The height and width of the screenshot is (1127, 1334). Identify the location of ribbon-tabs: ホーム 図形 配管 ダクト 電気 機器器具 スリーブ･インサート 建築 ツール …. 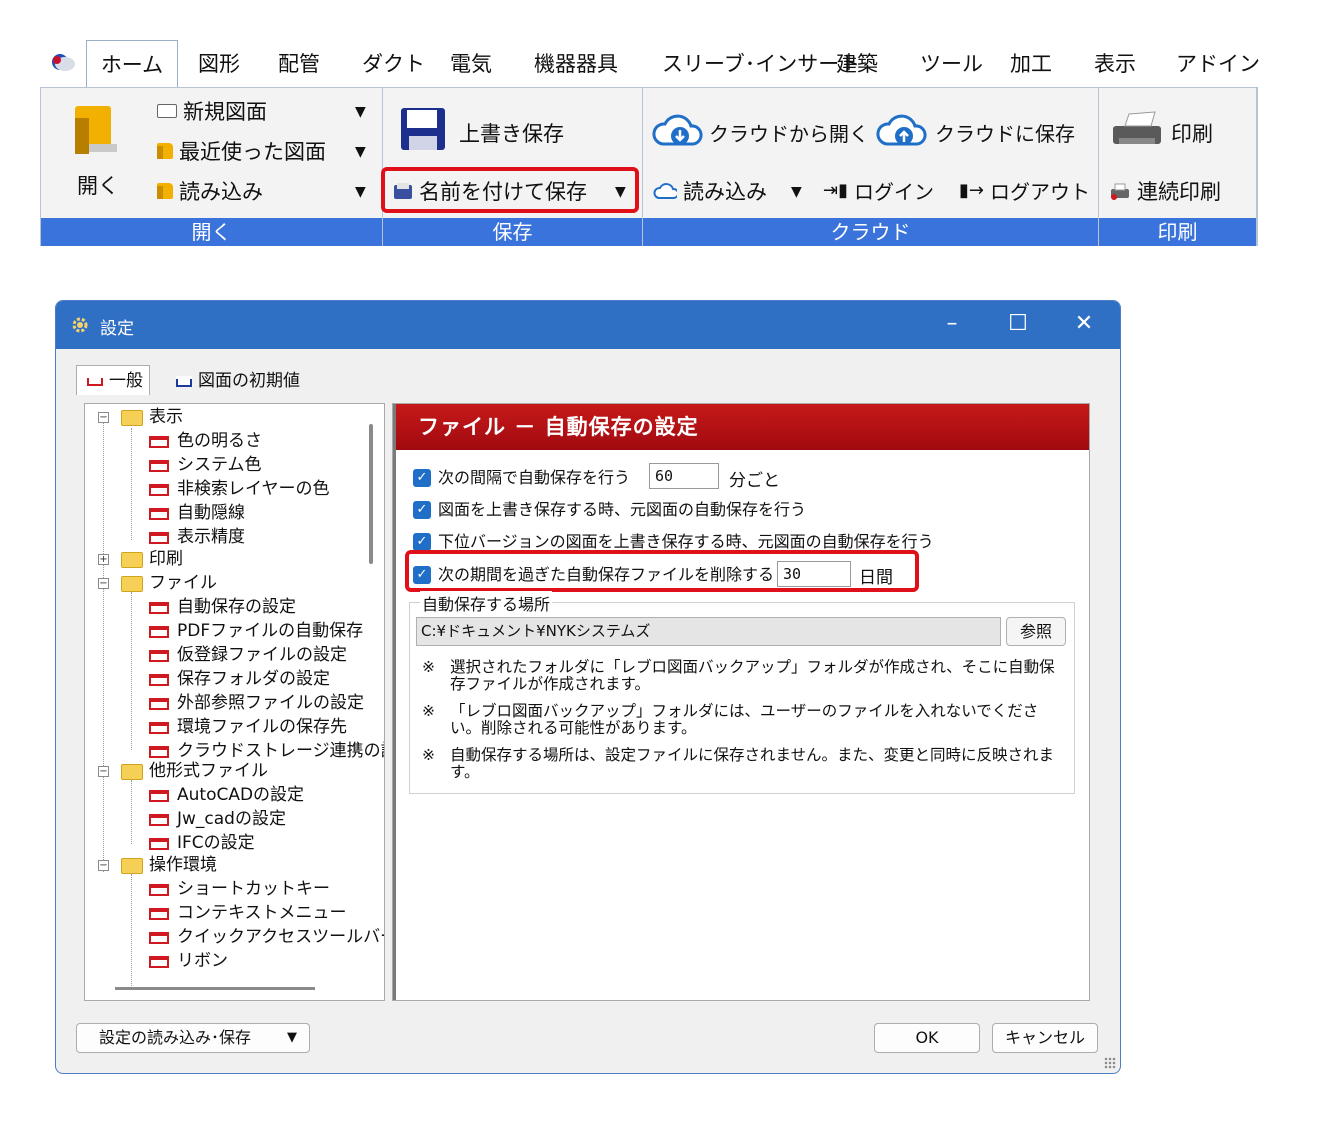
(650, 64).